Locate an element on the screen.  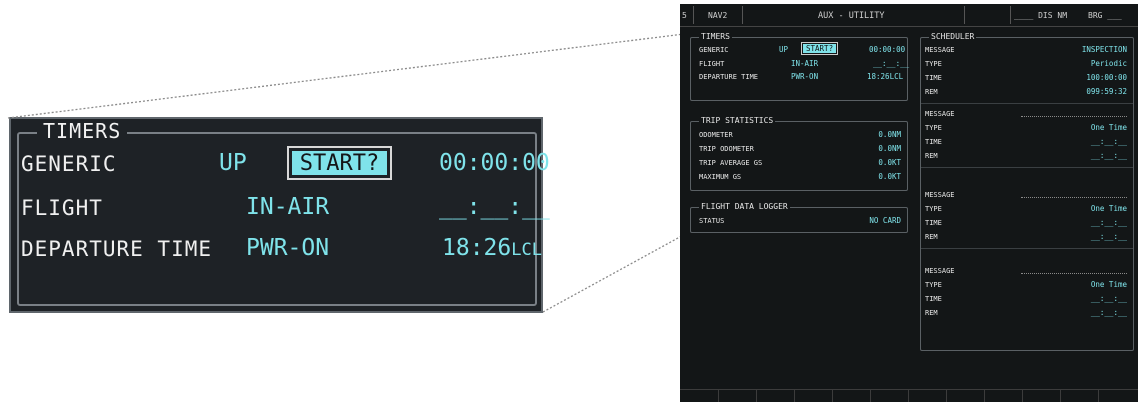
departure-time: 18:26LCL is located at coordinates (885, 76).